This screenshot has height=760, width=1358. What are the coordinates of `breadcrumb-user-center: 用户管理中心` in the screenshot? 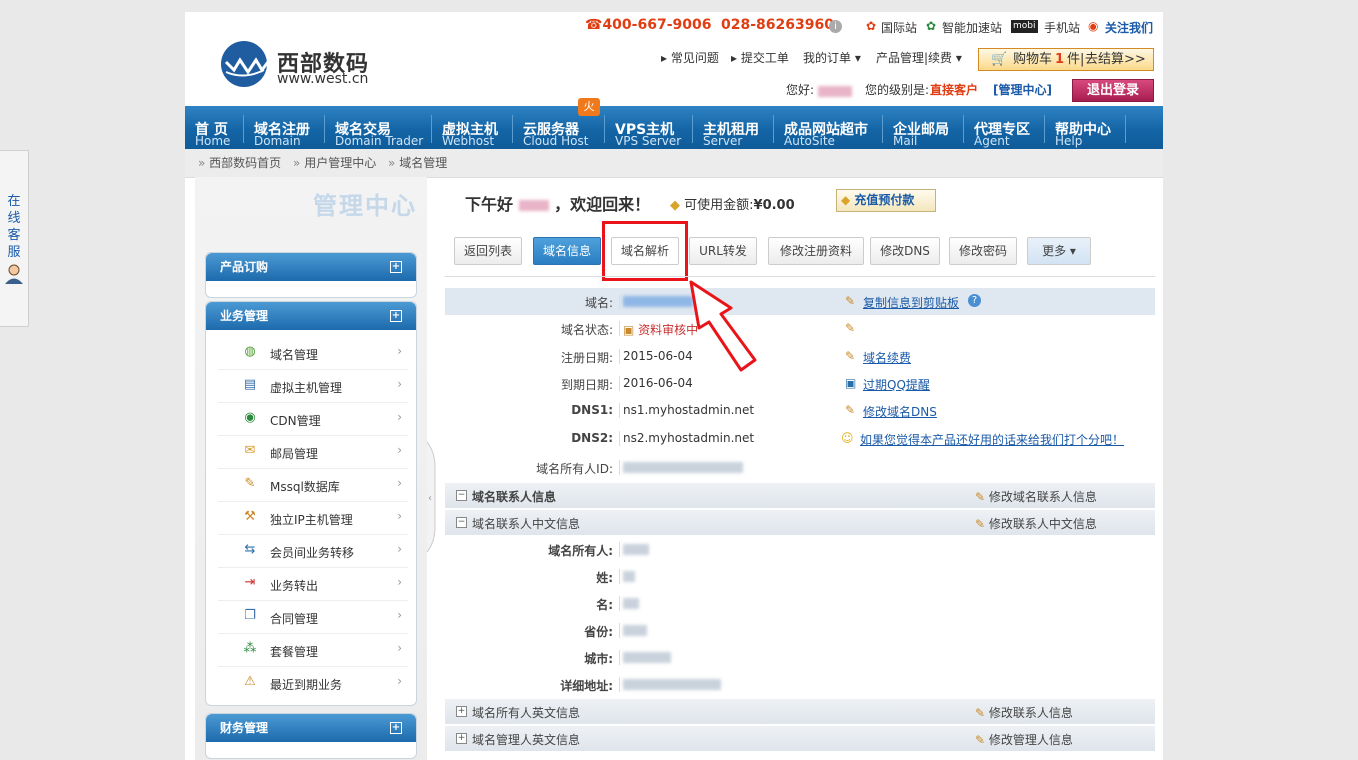 It's located at (340, 163).